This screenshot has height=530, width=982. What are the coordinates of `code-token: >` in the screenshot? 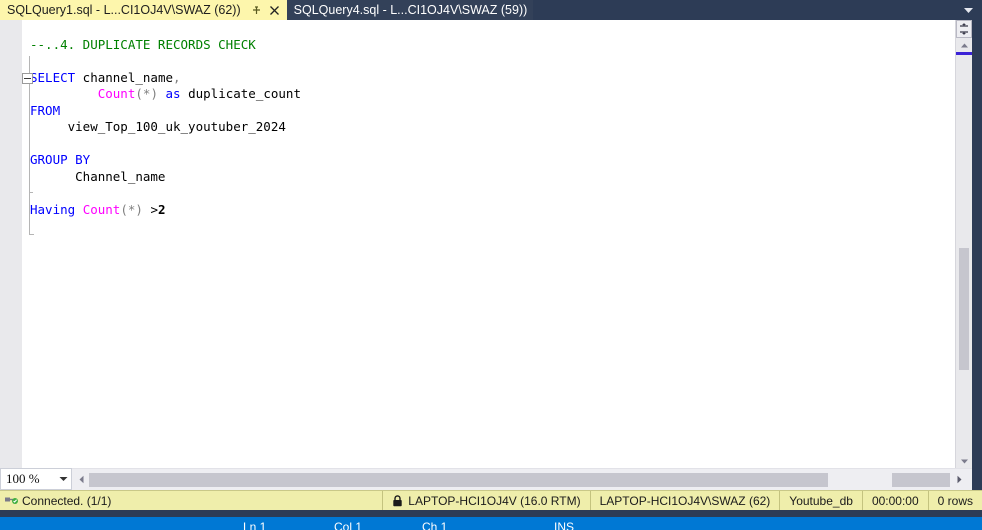 It's located at (150, 209).